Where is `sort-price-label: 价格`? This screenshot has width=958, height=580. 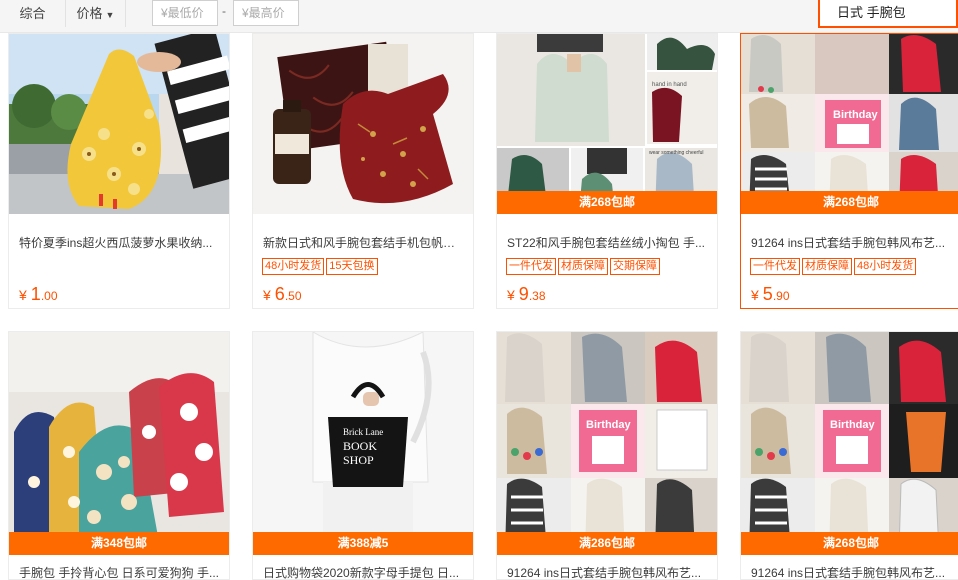 sort-price-label: 价格 is located at coordinates (89, 13).